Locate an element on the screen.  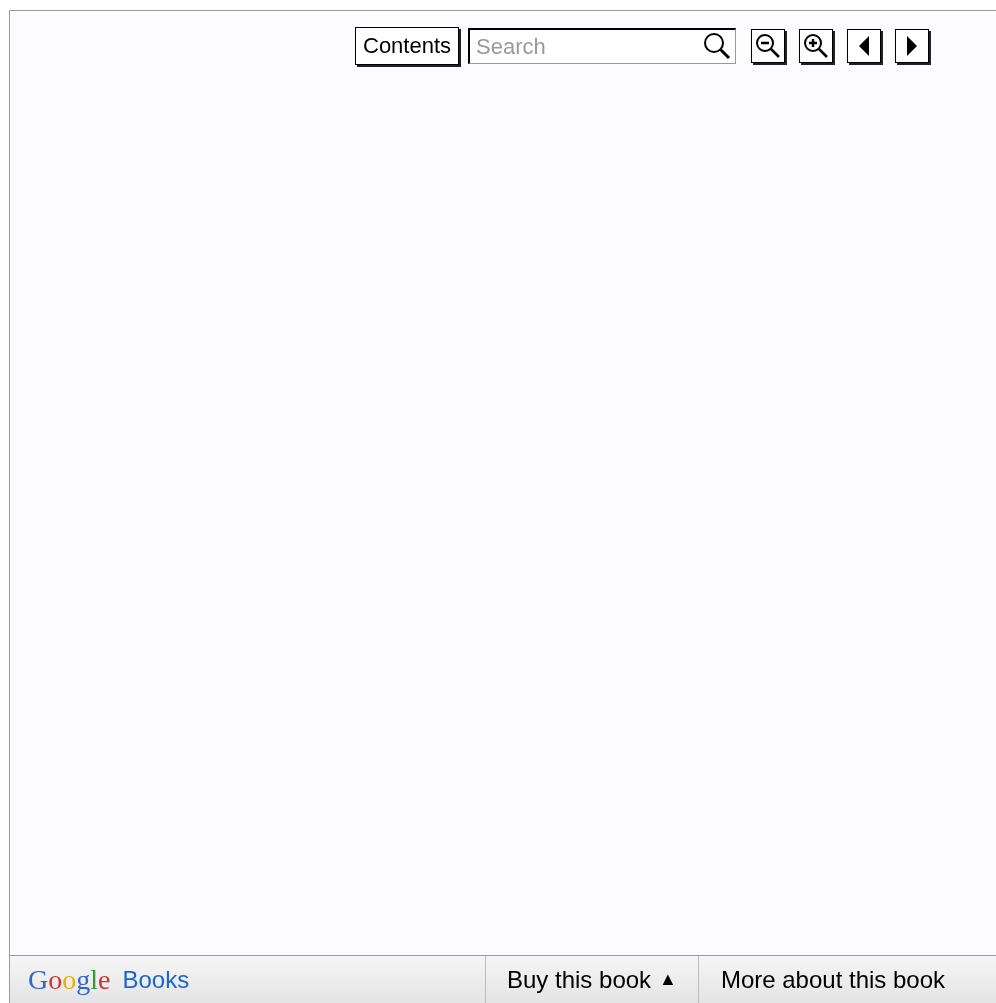
previous-page-icon is located at coordinates (864, 46).